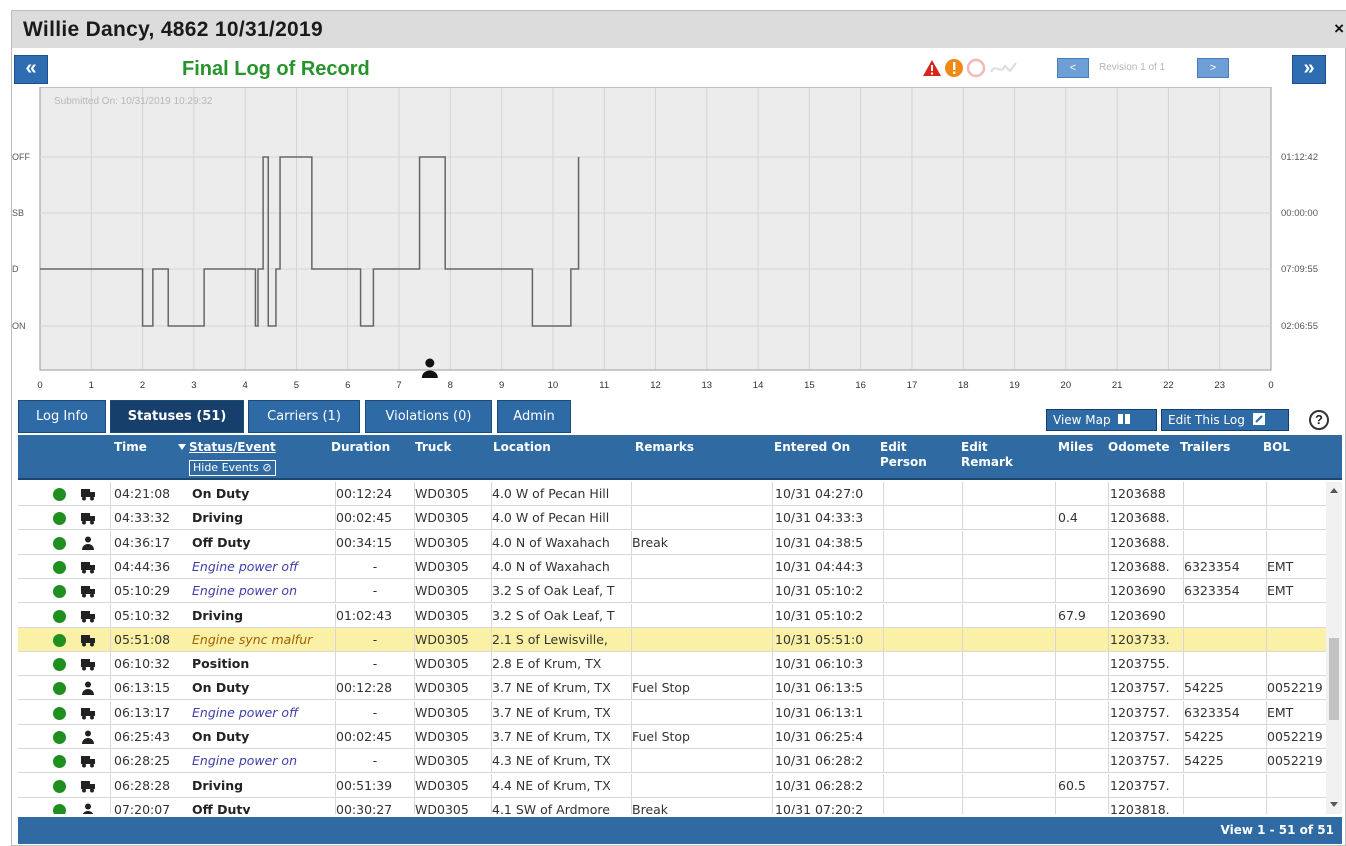 This screenshot has width=1346, height=846. What do you see at coordinates (88, 737) in the screenshot?
I see `person-icon` at bounding box center [88, 737].